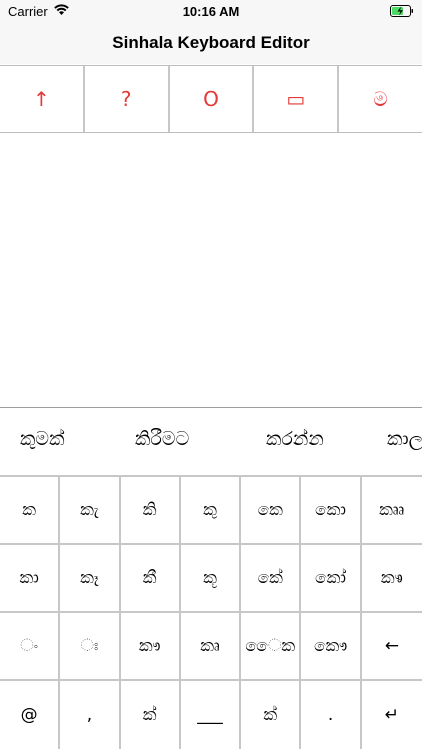  Describe the element at coordinates (331, 646) in the screenshot. I see `key-kau: කෞ` at that location.